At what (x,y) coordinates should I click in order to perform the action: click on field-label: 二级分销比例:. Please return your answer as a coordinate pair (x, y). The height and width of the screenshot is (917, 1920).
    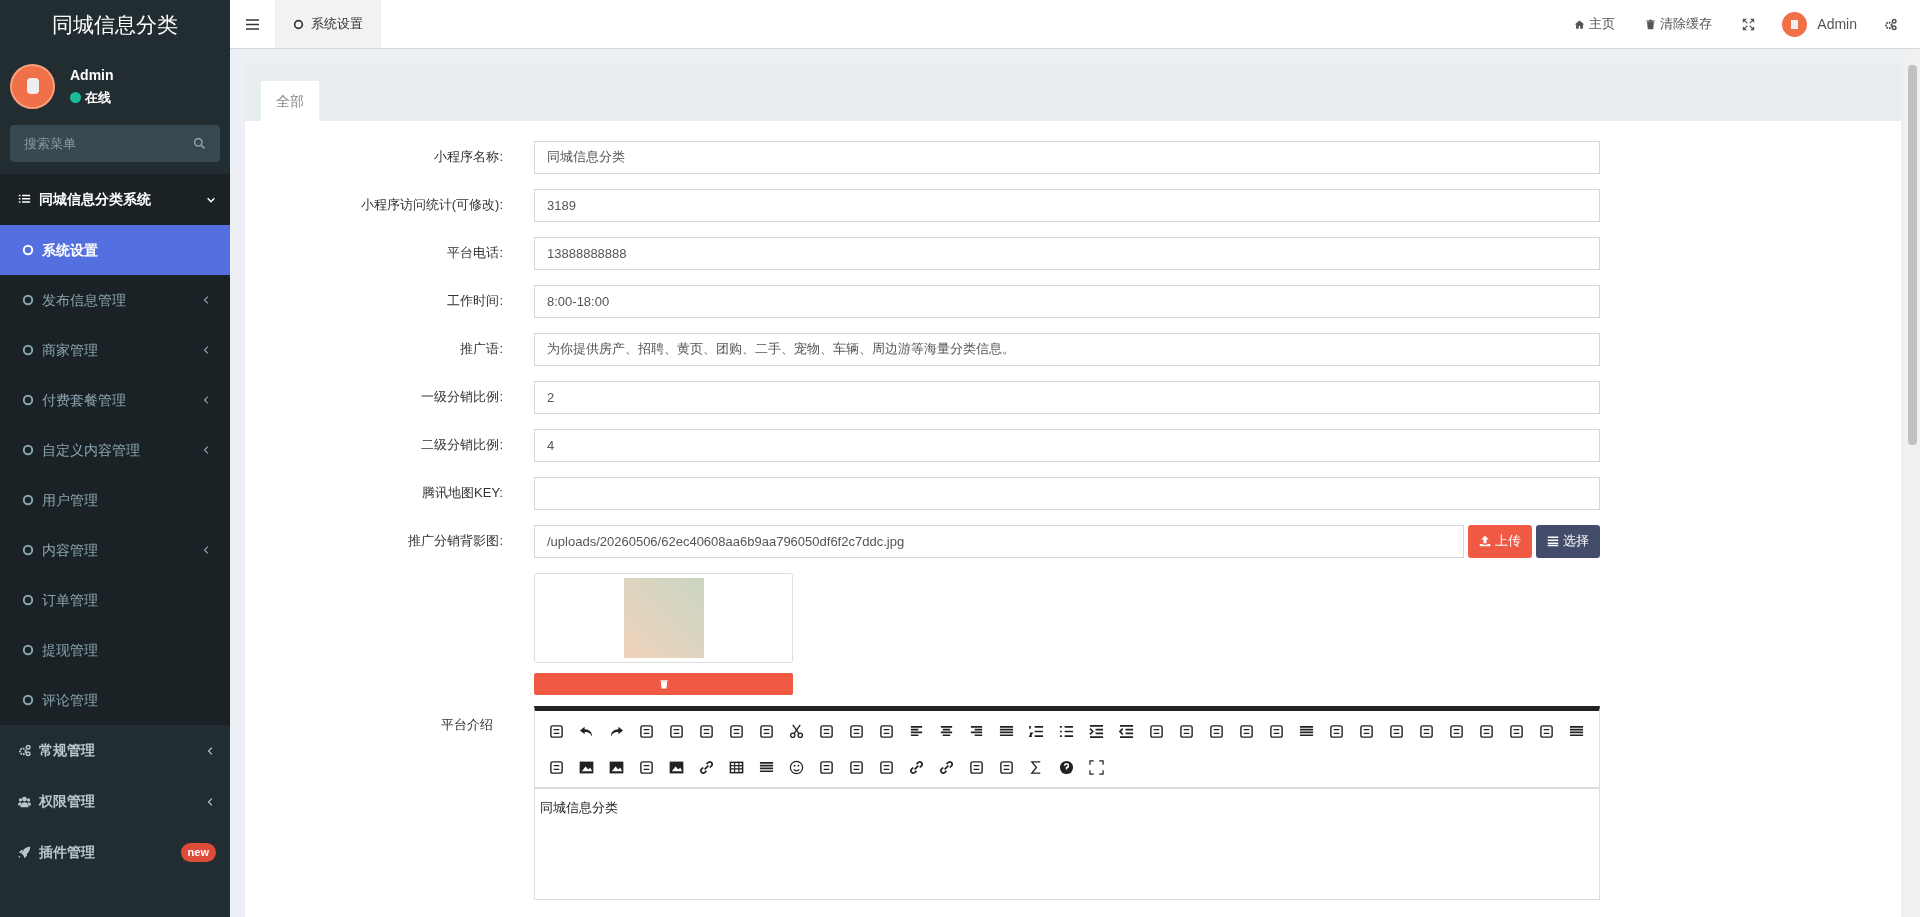
    Looking at the image, I should click on (461, 445).